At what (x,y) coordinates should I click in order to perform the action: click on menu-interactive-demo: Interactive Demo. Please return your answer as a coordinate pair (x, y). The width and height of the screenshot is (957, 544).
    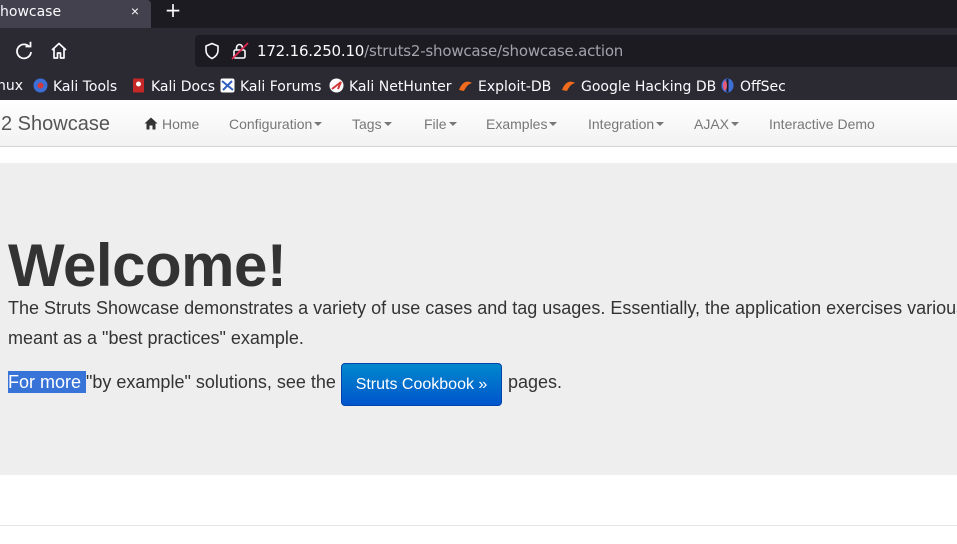
    Looking at the image, I should click on (822, 124).